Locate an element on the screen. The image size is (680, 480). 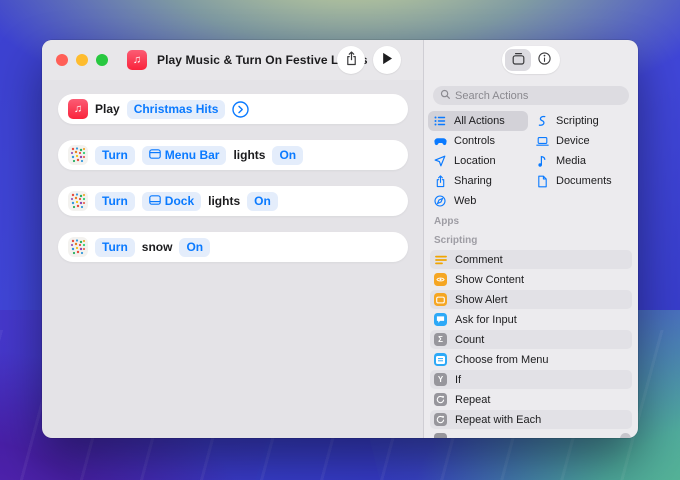
action-item-ask-for-input: Ask for Input is located at coordinates (531, 319).